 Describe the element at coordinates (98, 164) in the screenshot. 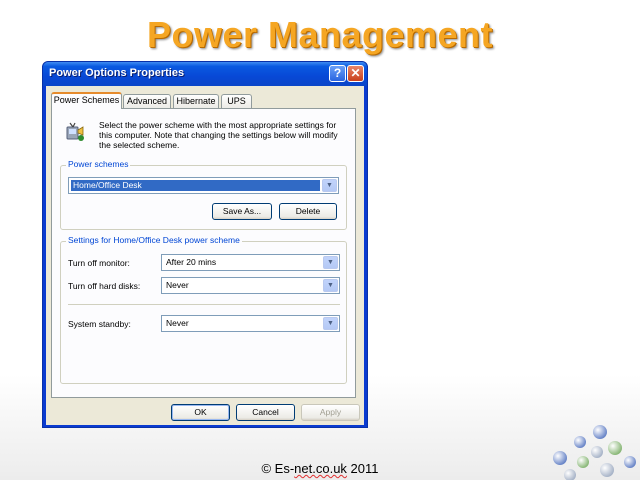

I see `power-schemes-group-label: Power schemes` at that location.